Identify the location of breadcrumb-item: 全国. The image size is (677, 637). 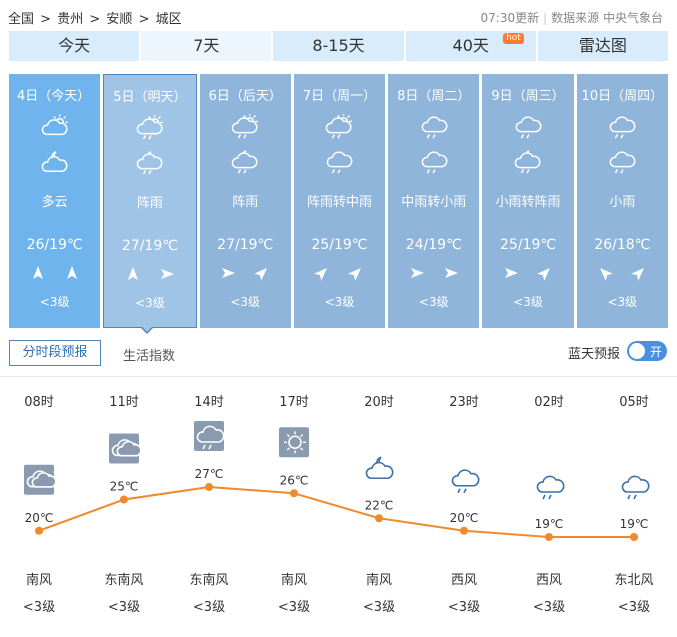
(21, 19).